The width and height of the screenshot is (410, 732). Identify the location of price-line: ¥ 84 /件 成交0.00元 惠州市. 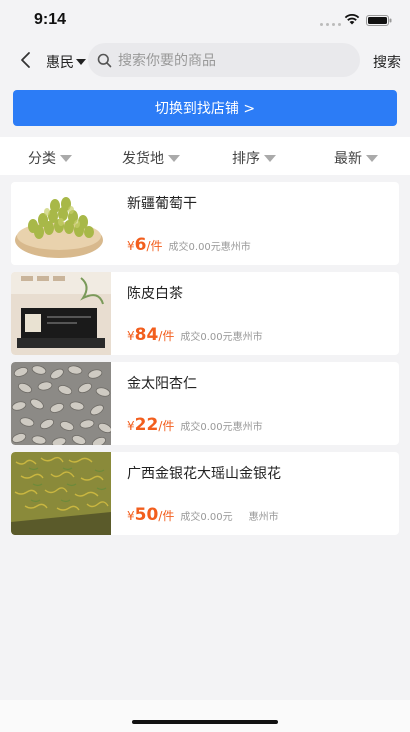
(195, 335).